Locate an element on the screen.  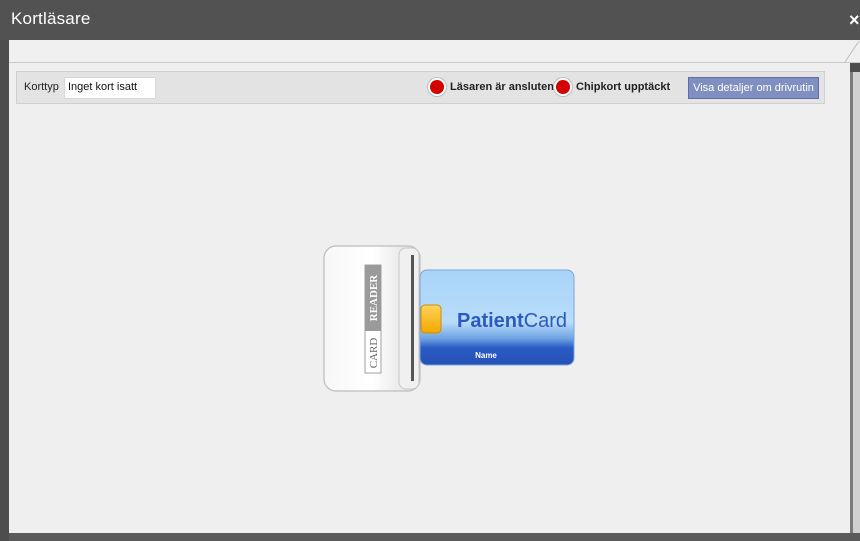
card-reader-illustration: READER CARD PatientCard Name is located at coordinates (449, 318).